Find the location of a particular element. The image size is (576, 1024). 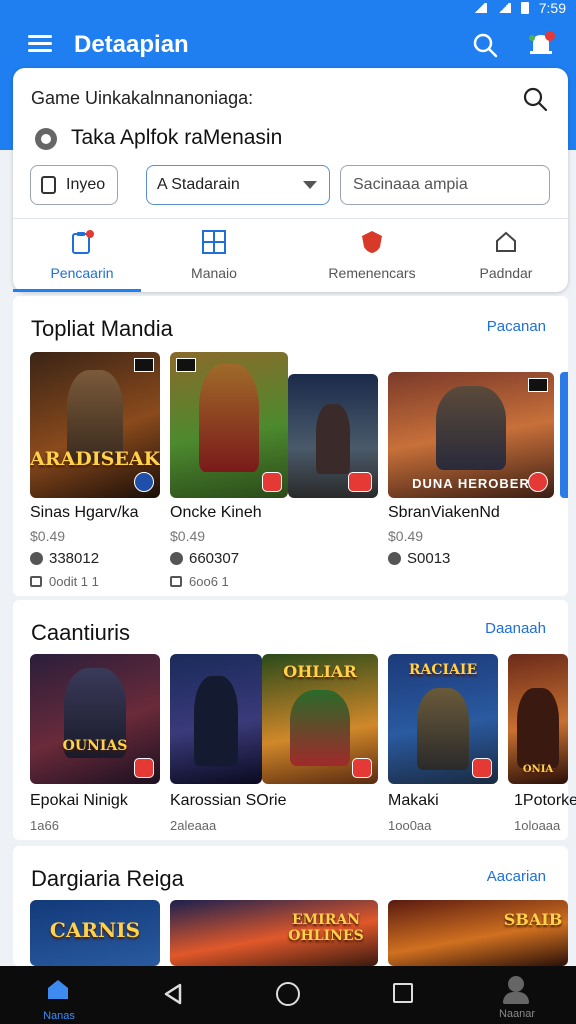

game-name: Epokai Ninigk is located at coordinates (79, 800).